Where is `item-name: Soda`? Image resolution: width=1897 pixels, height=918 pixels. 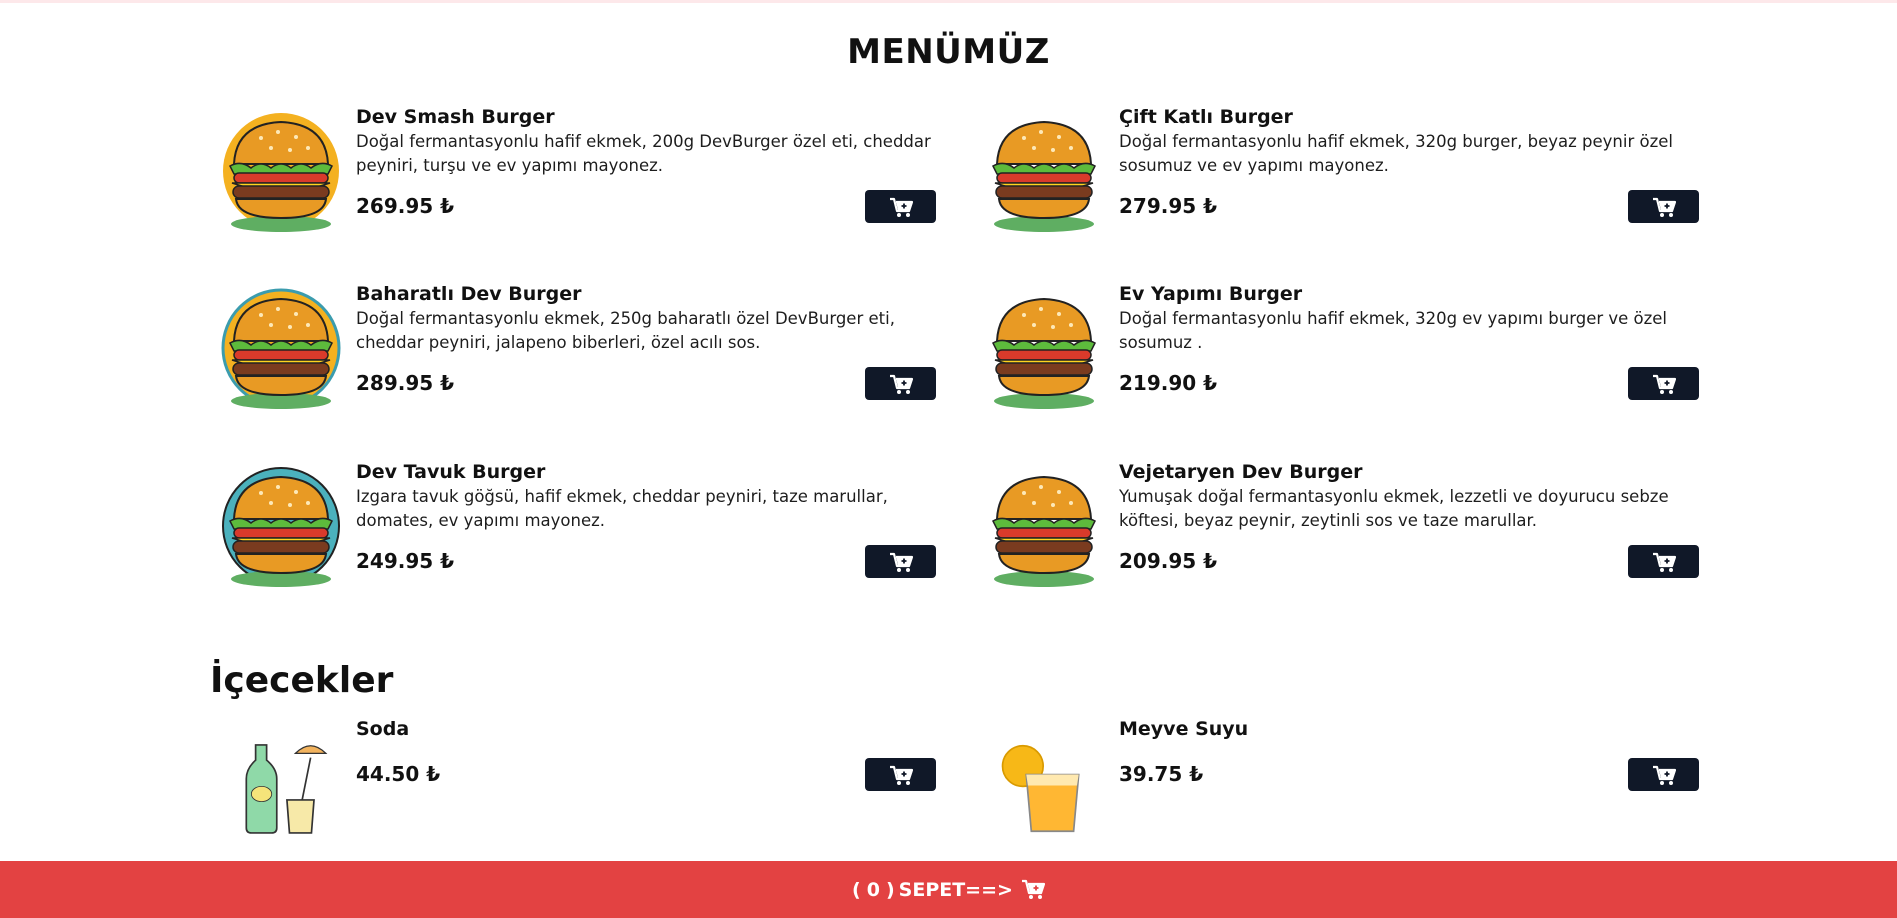 item-name: Soda is located at coordinates (383, 729).